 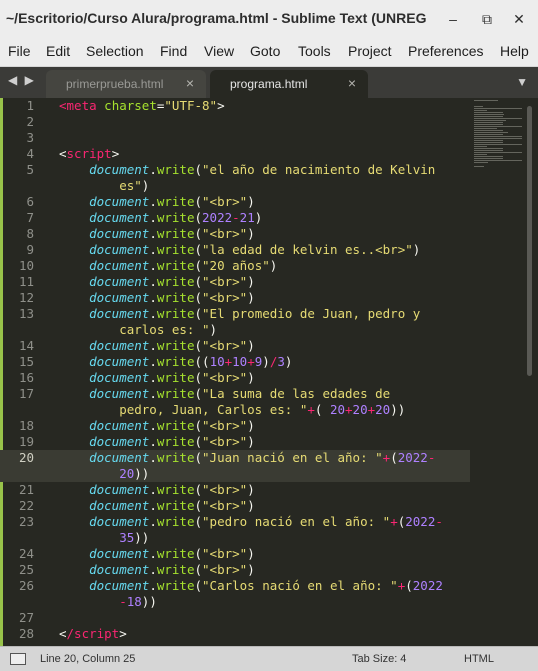 What do you see at coordinates (487, 19) in the screenshot?
I see `maximize-icon: ⧉` at bounding box center [487, 19].